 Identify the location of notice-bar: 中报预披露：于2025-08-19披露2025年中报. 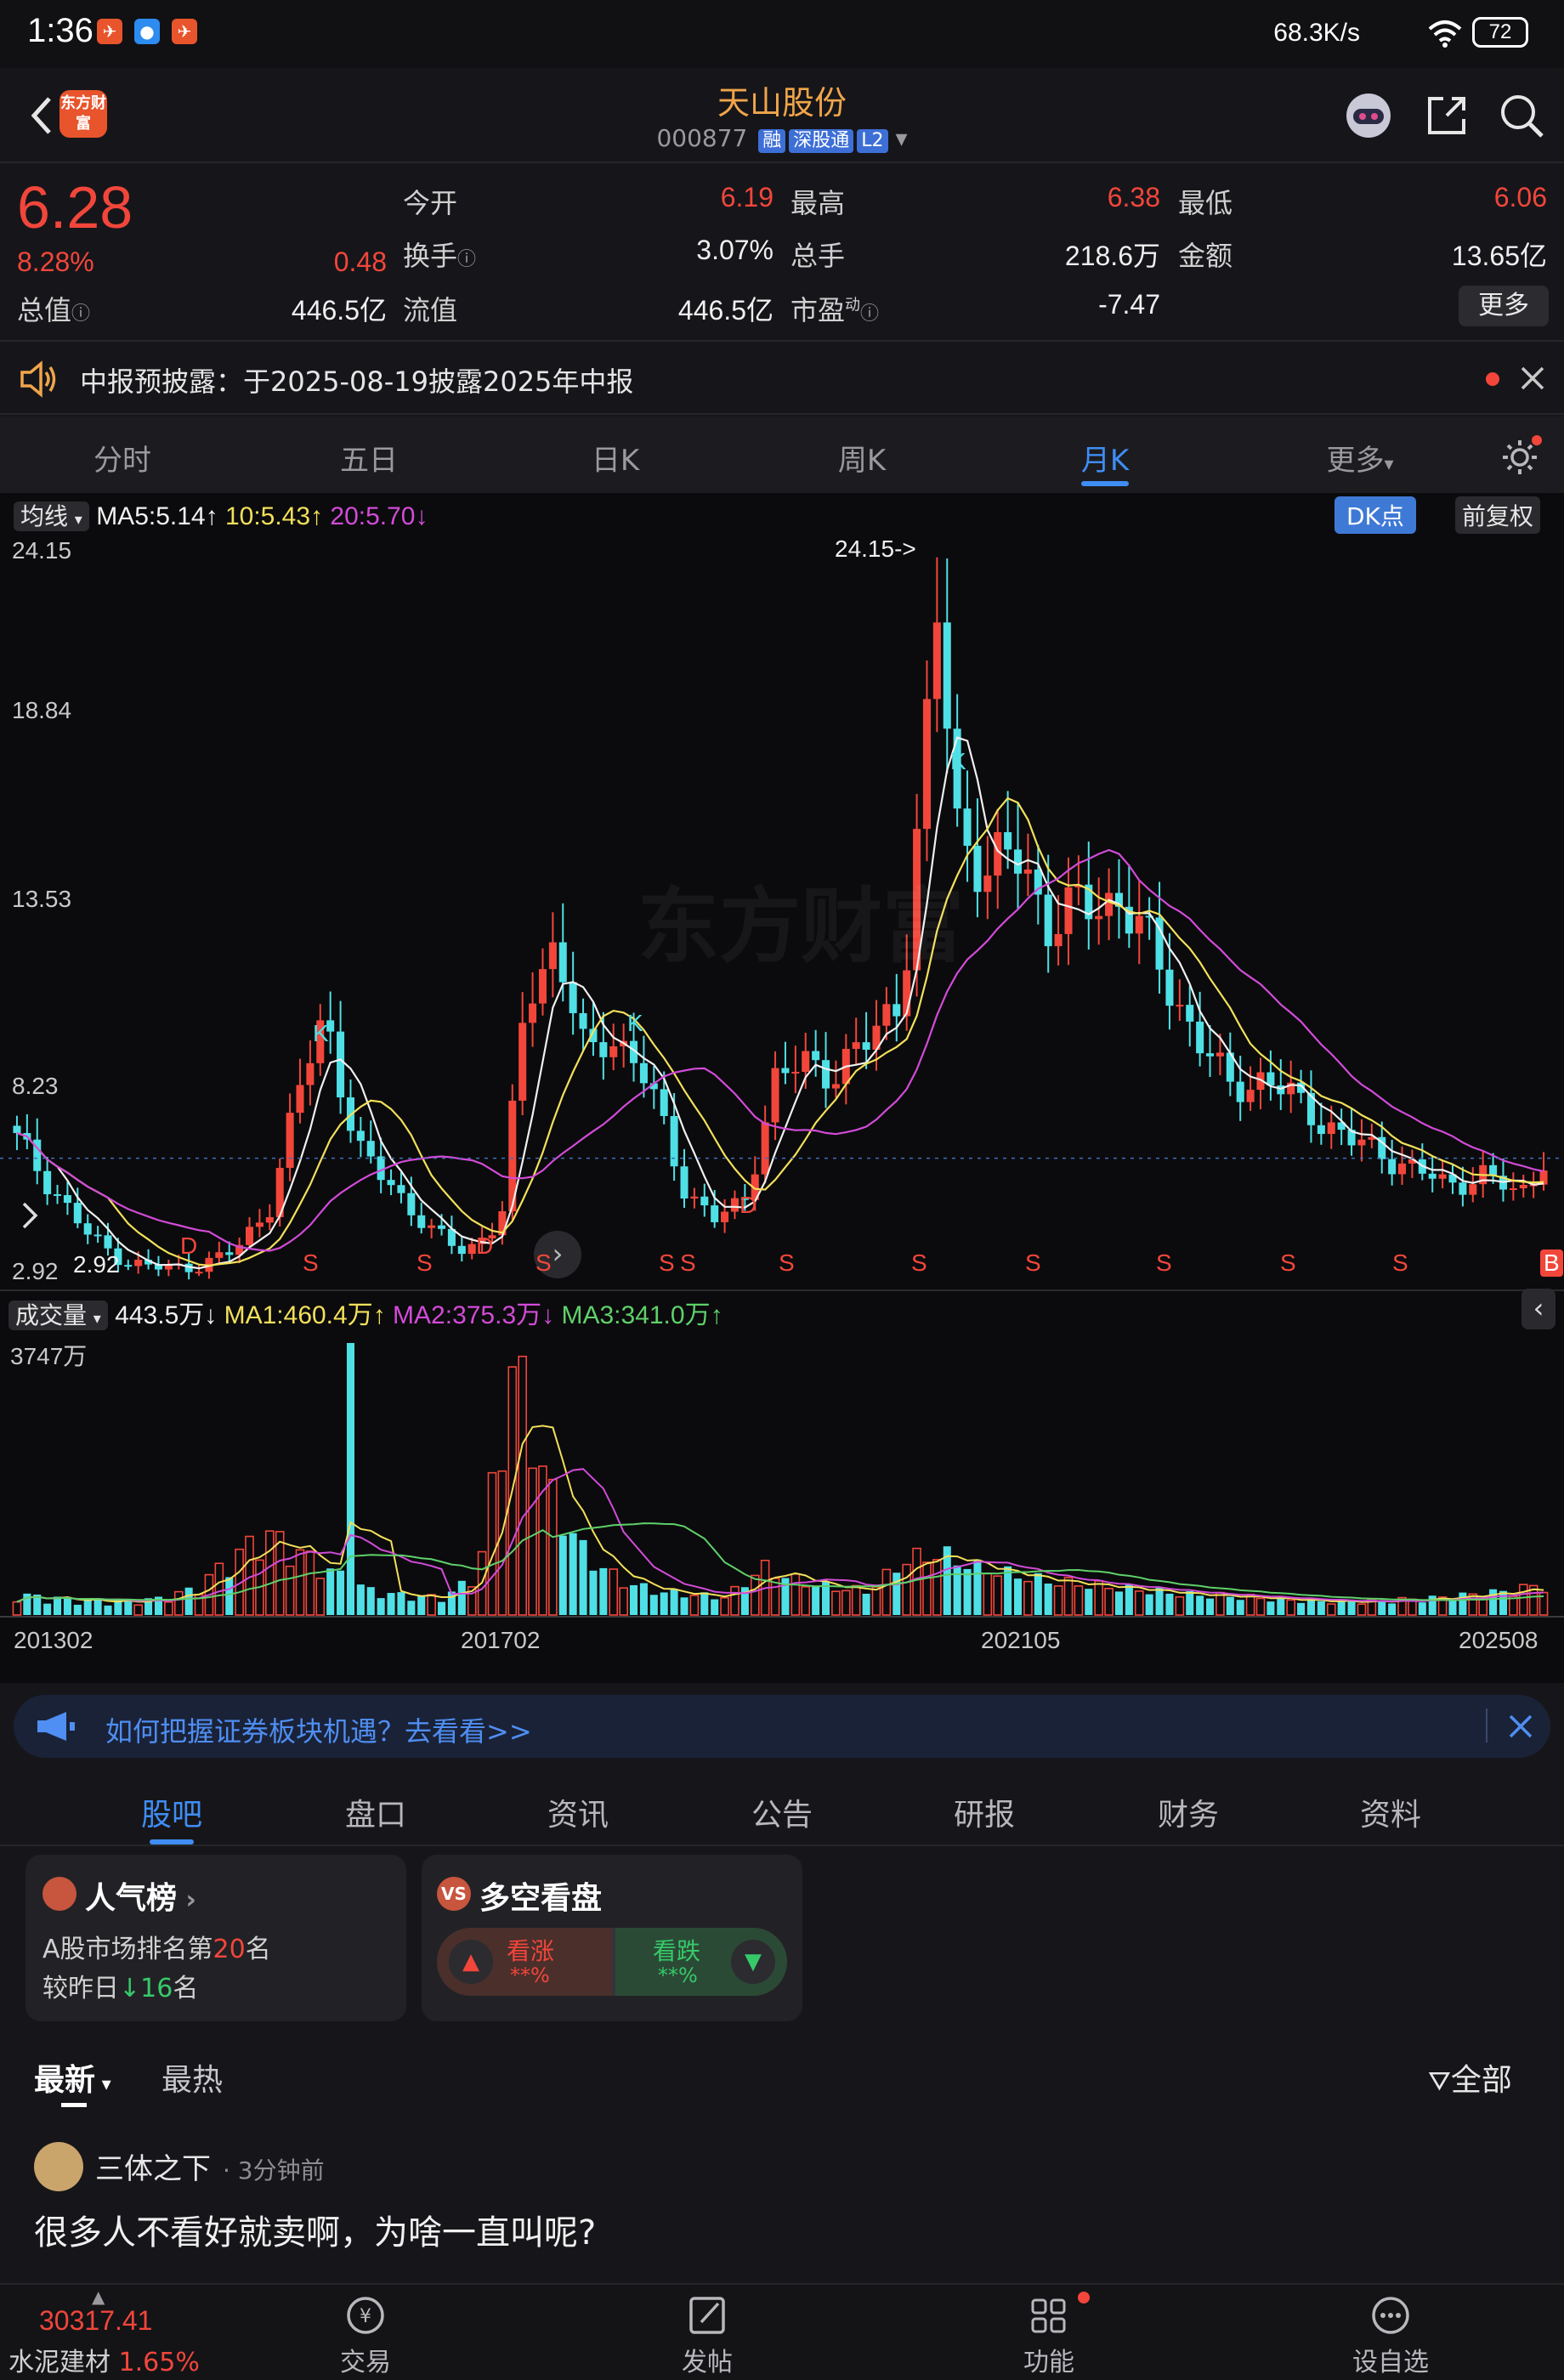
(782, 379).